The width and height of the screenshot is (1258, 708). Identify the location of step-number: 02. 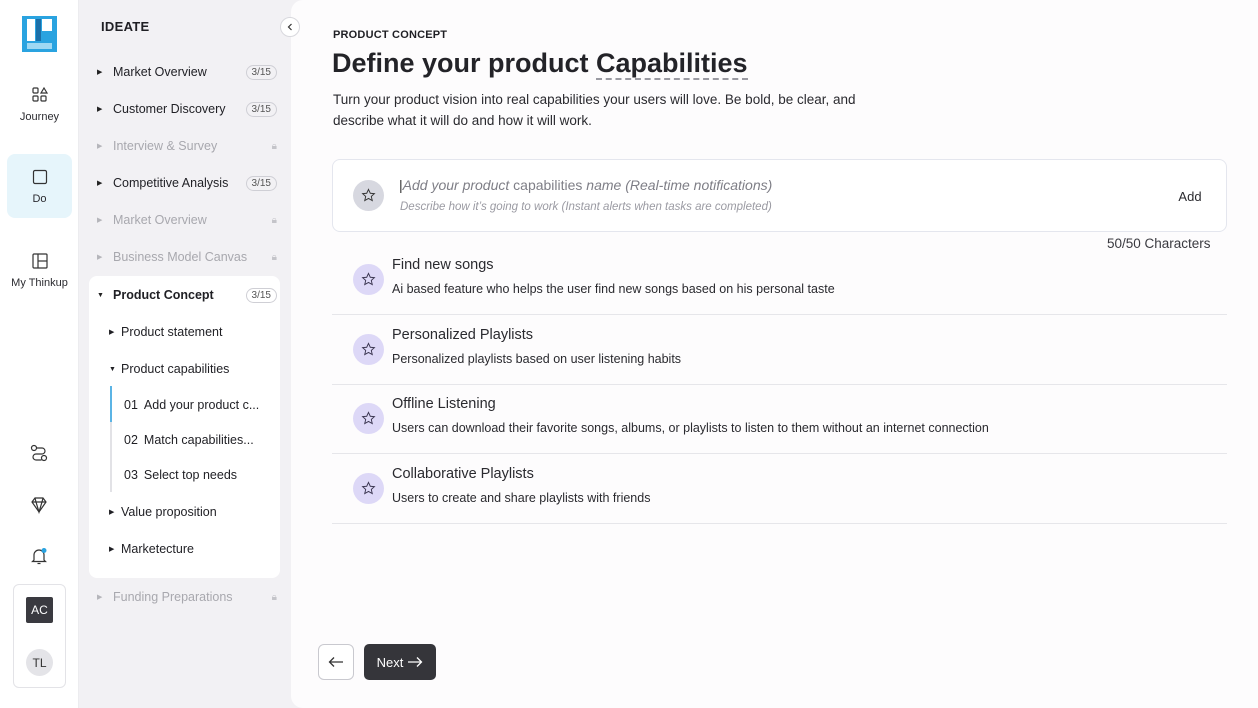
(131, 440).